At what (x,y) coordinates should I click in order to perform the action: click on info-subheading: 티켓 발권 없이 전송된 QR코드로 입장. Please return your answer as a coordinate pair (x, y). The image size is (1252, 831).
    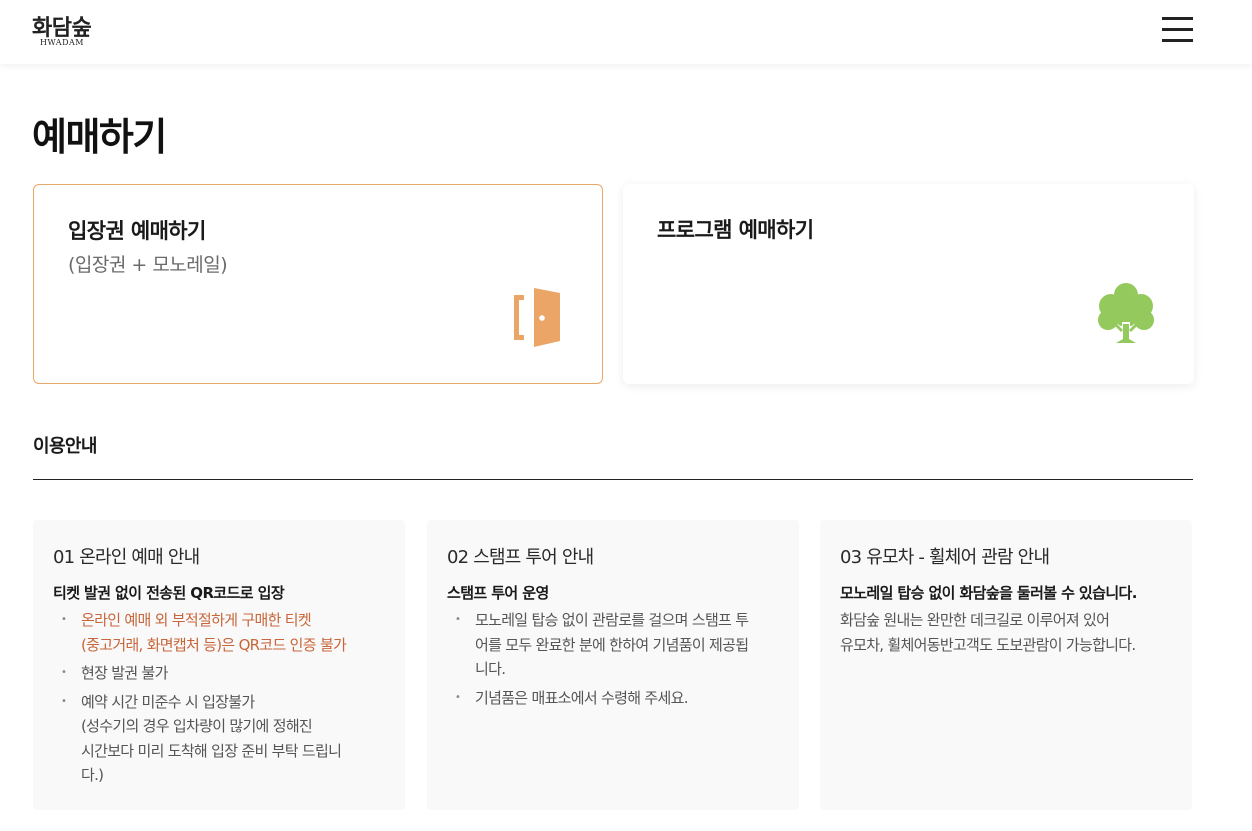
    Looking at the image, I should click on (169, 593).